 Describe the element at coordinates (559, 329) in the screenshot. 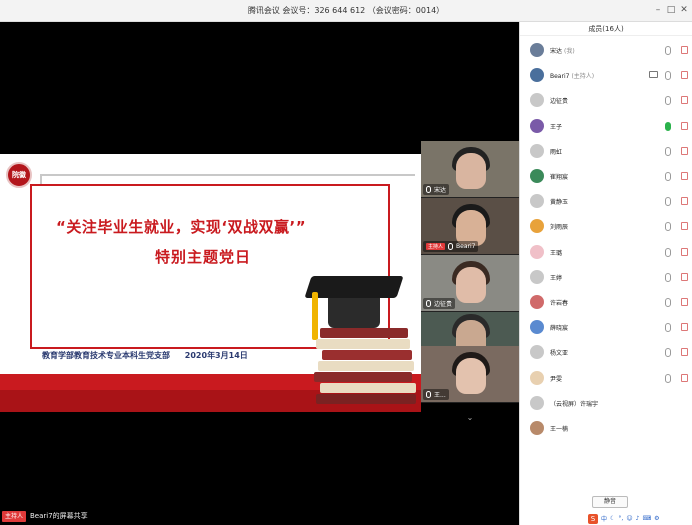

I see `member-name-text: 薛晓宸` at that location.